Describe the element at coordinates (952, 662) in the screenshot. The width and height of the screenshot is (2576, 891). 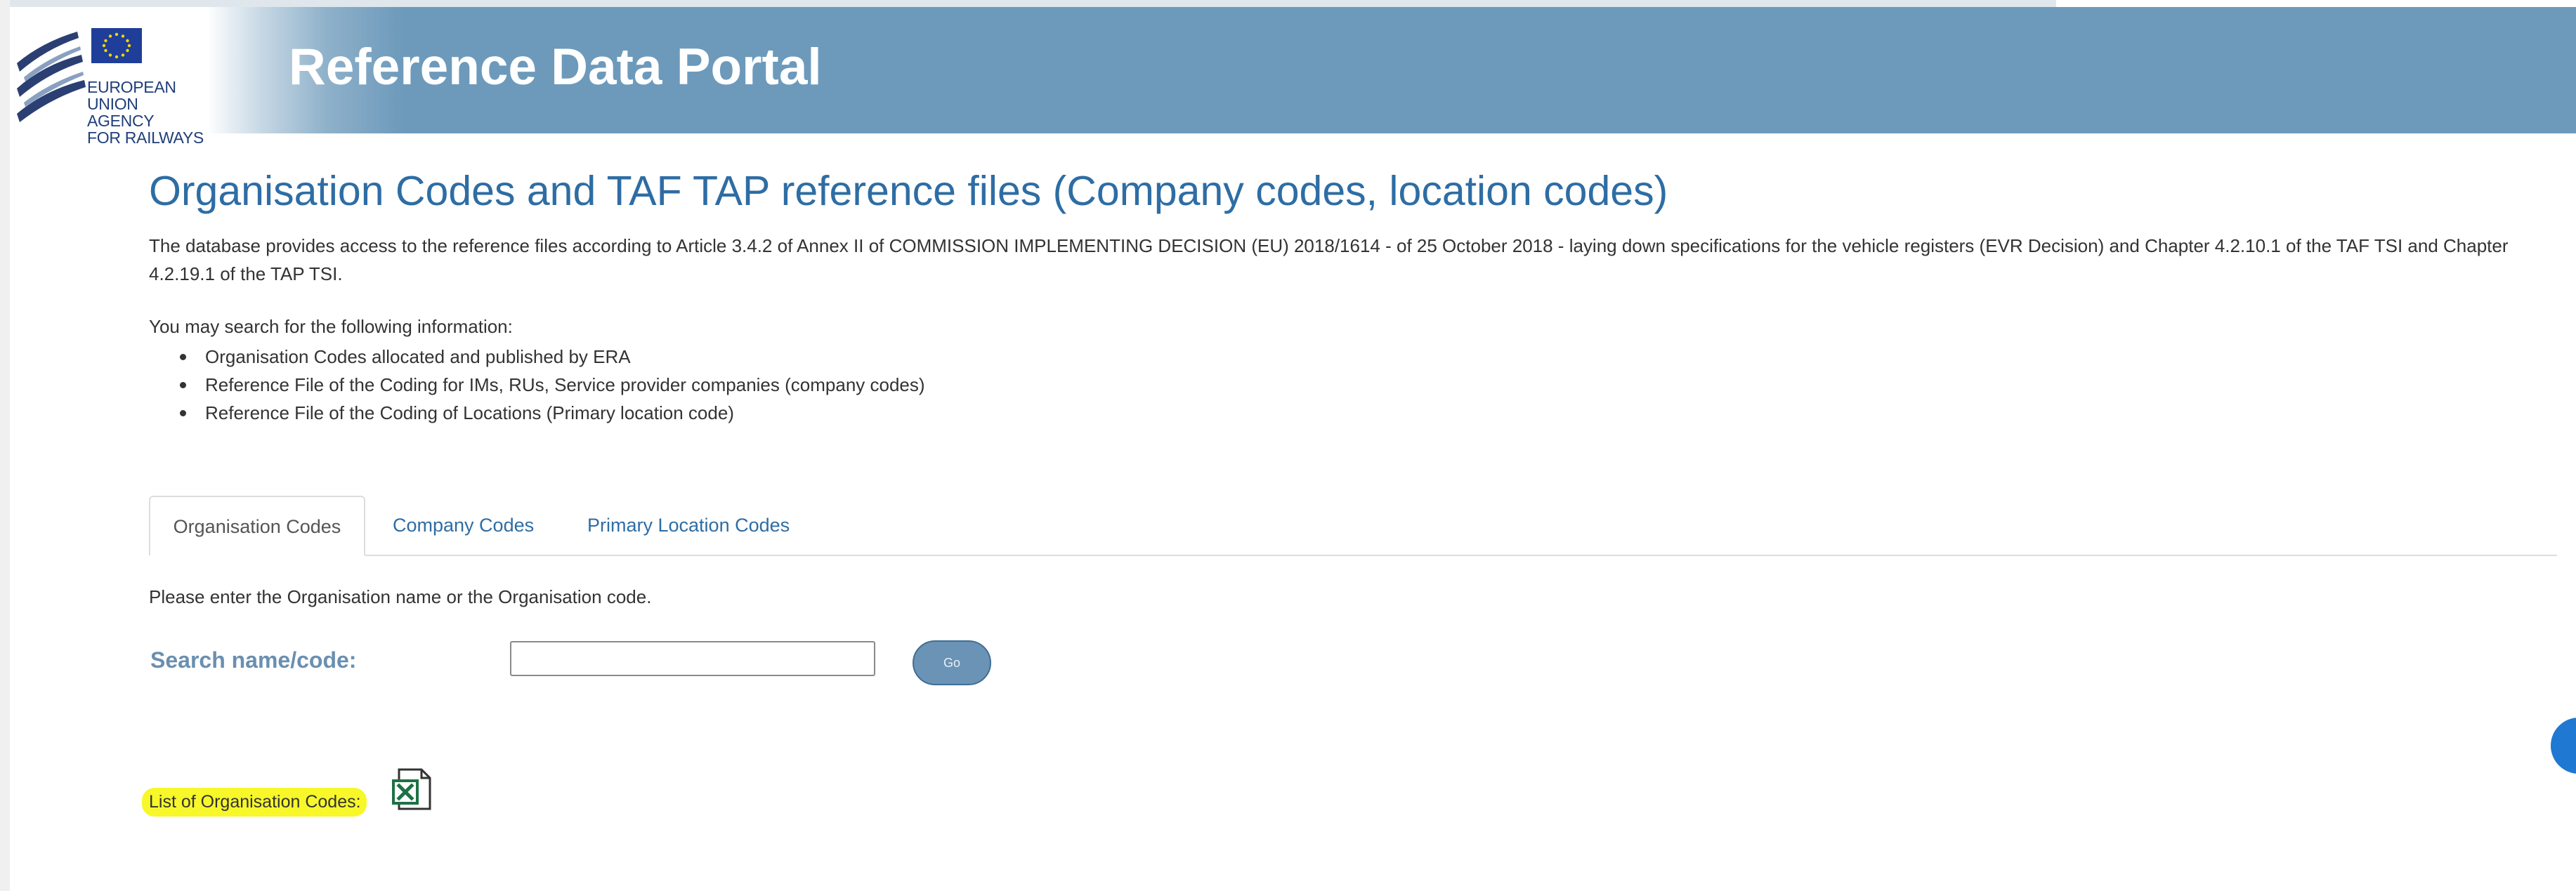
I see `go-button: Go` at that location.